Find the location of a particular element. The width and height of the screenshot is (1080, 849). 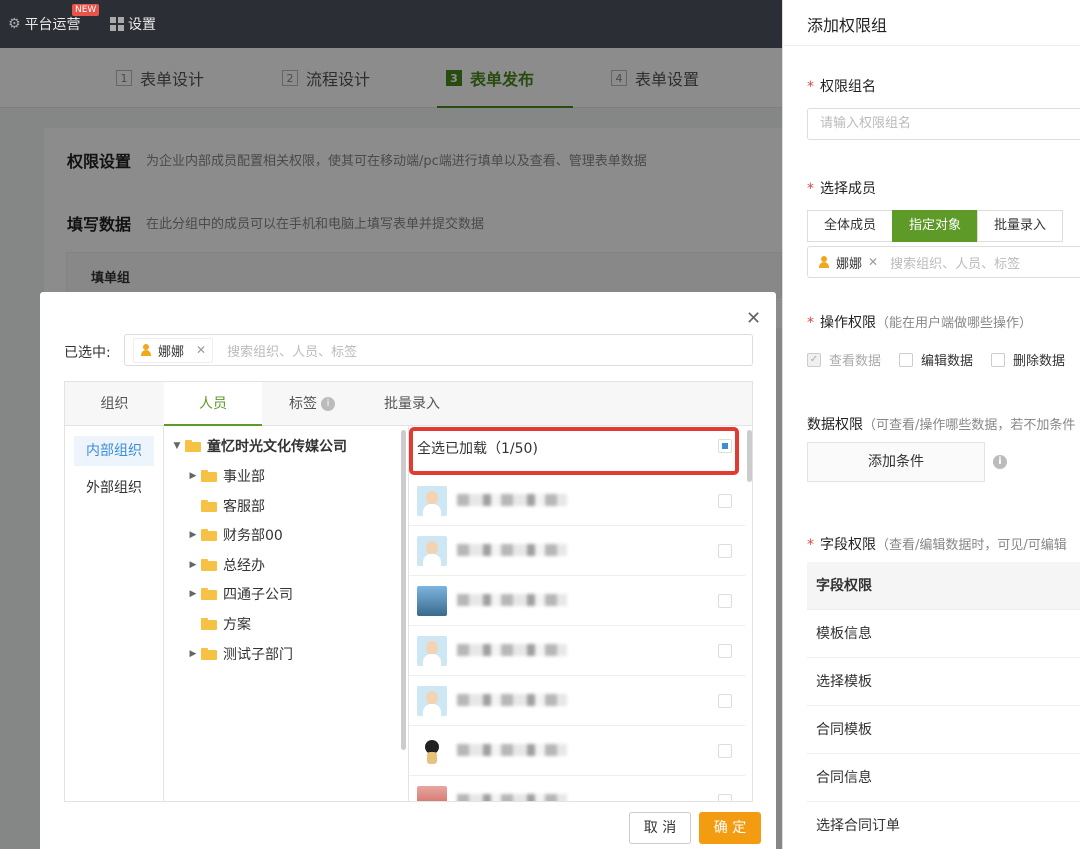

select-all-checkbox is located at coordinates (725, 446).